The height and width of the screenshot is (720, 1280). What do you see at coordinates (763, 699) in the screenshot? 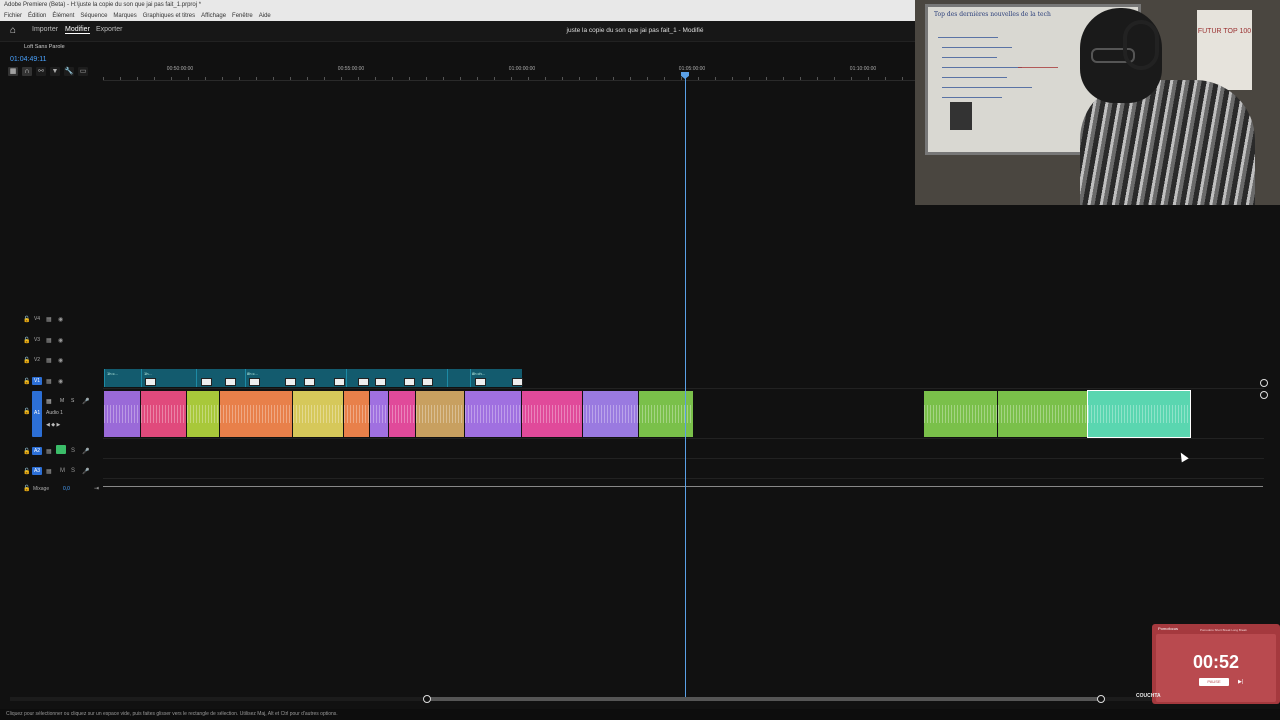
I see `scroll-thumb` at bounding box center [763, 699].